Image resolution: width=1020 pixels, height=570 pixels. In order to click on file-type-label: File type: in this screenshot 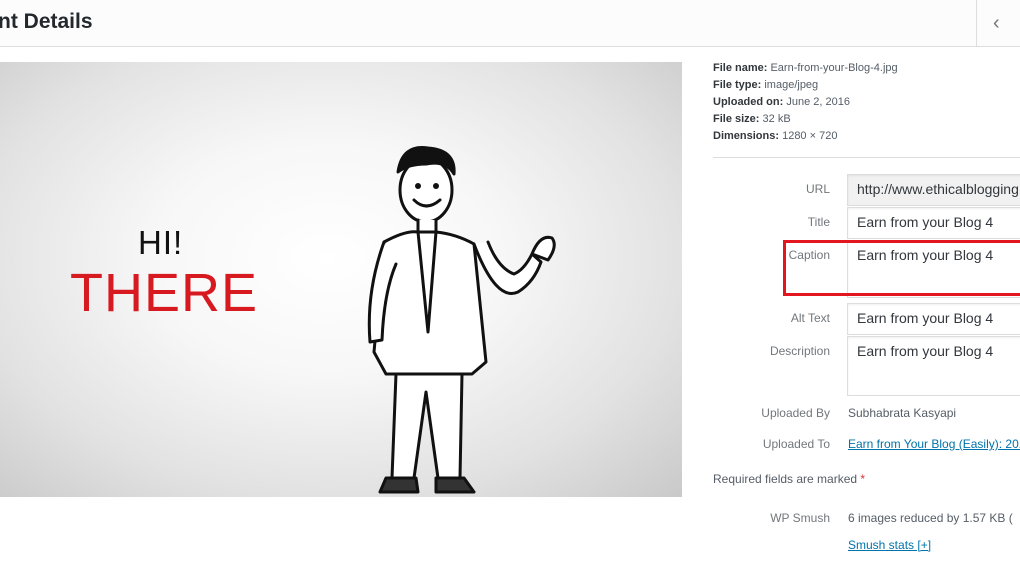, I will do `click(737, 85)`.